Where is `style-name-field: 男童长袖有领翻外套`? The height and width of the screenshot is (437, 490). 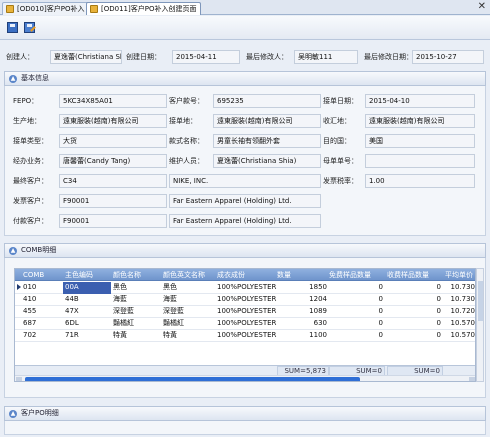 style-name-field: 男童长袖有领翻外套 is located at coordinates (267, 141).